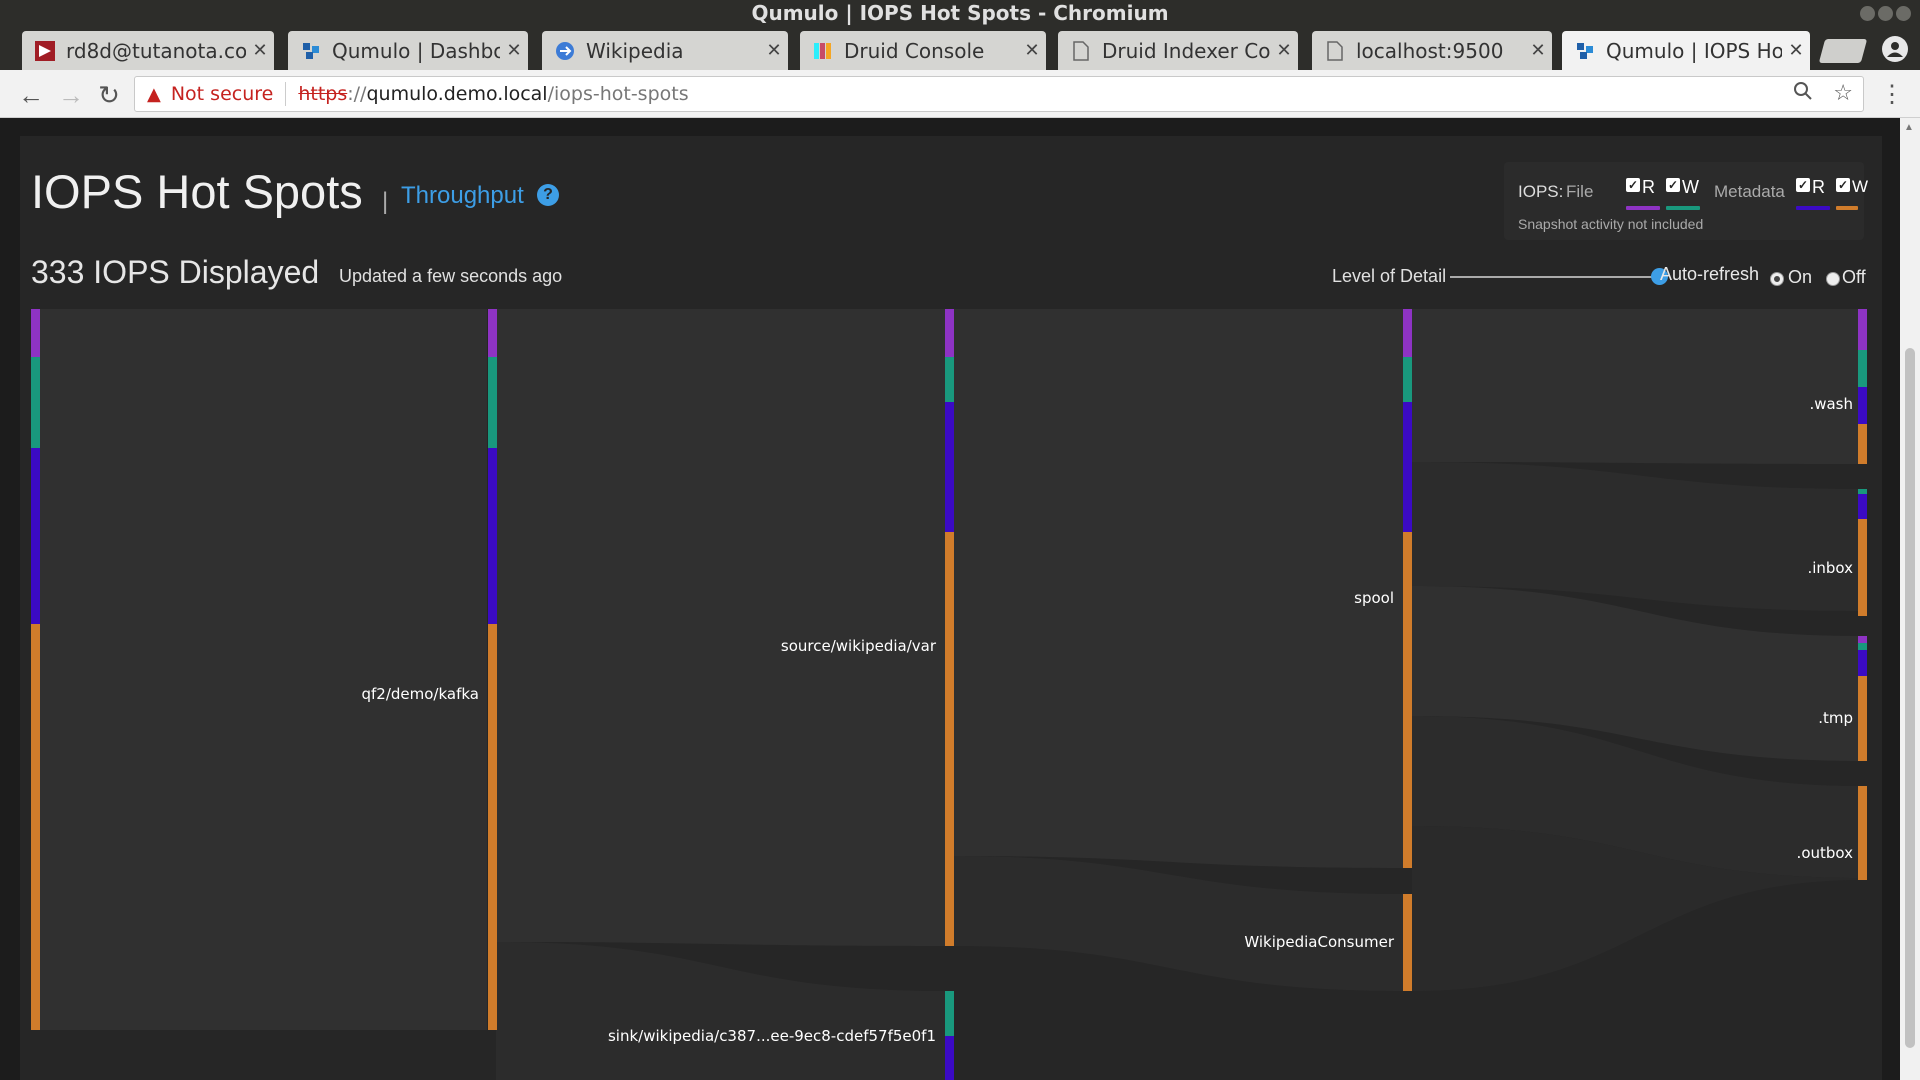 The height and width of the screenshot is (1080, 1920). I want to click on node-bar-tmp, so click(1862, 698).